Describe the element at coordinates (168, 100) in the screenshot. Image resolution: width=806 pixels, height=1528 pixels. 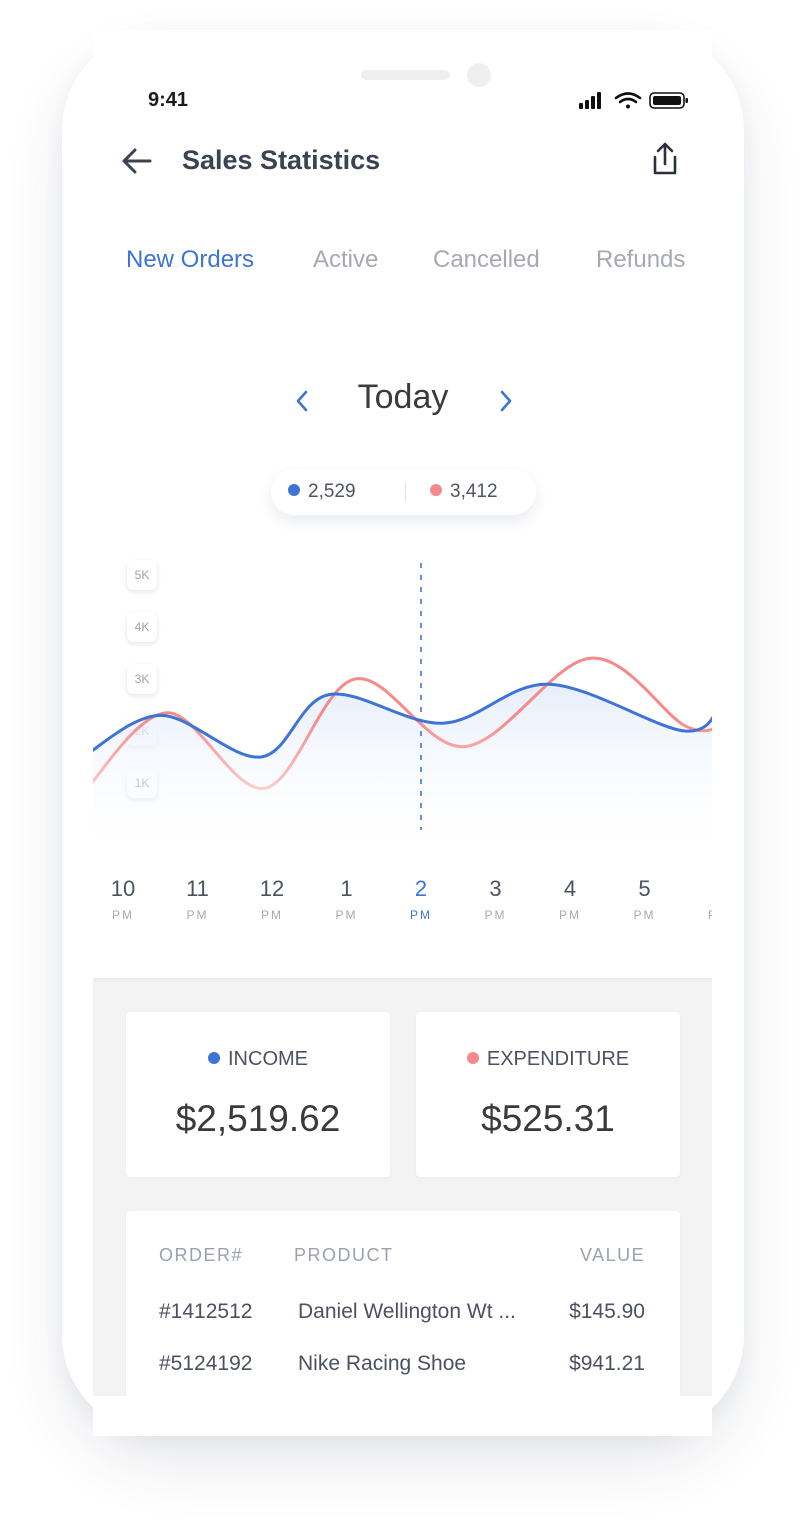
I see `status-time: 9:41` at that location.